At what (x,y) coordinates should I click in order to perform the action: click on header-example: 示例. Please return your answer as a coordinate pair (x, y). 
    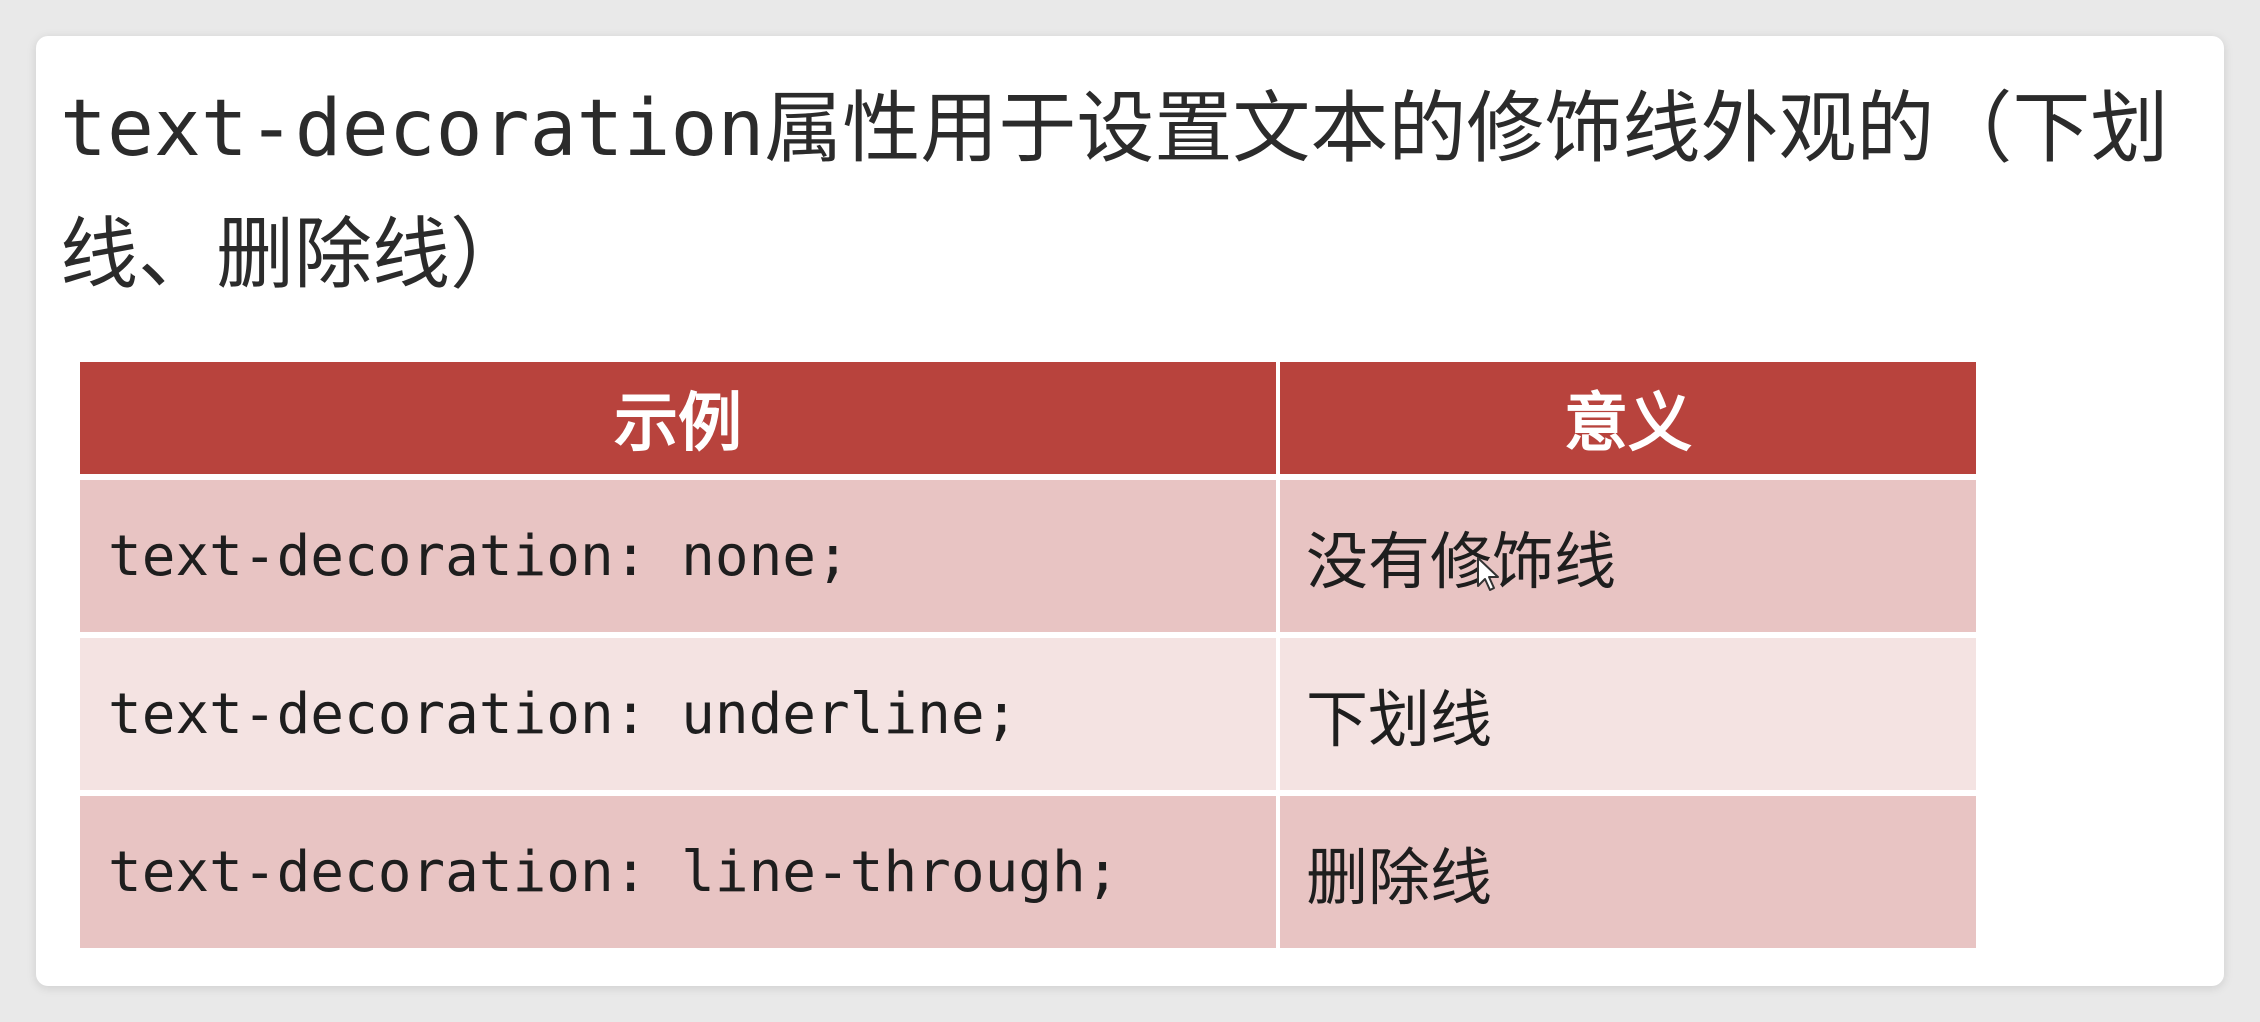
    Looking at the image, I should click on (678, 418).